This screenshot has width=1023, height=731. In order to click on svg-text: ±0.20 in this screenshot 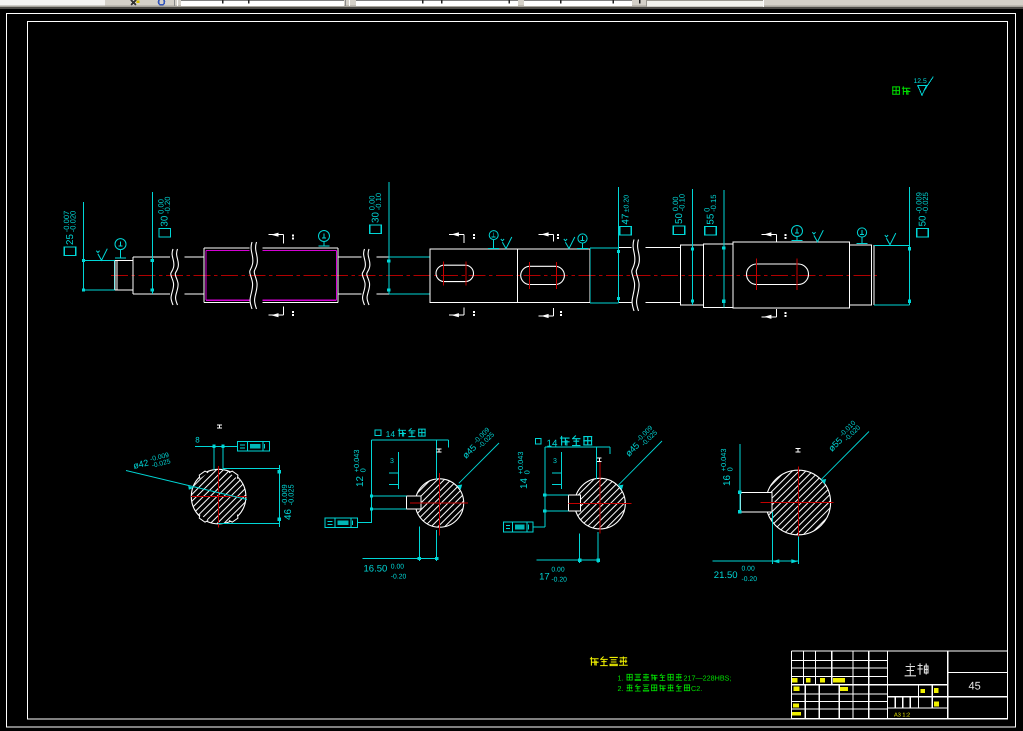, I will do `click(627, 204)`.